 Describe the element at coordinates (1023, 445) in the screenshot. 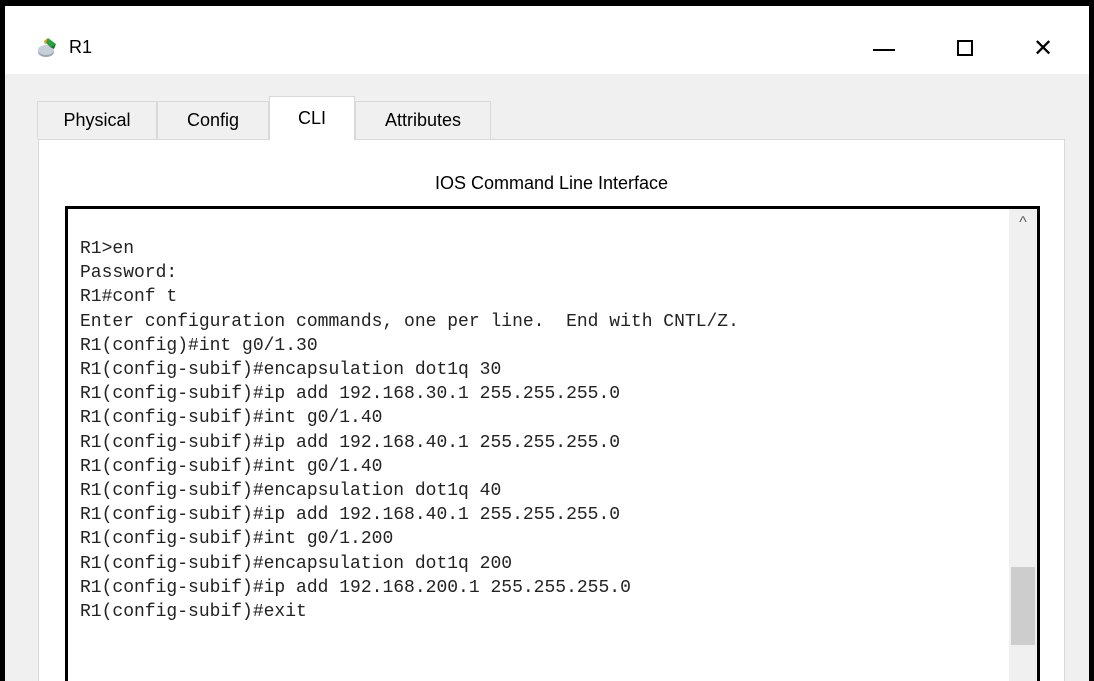

I see `scrollbar: ^` at that location.